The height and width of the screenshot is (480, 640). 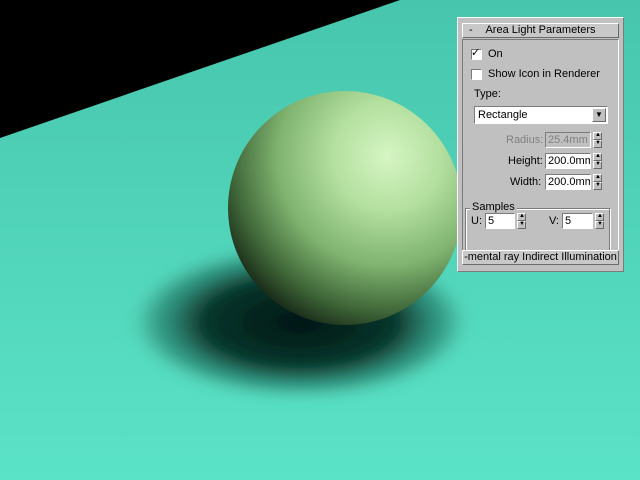 I want to click on show-icon-checkbox, so click(x=476, y=74).